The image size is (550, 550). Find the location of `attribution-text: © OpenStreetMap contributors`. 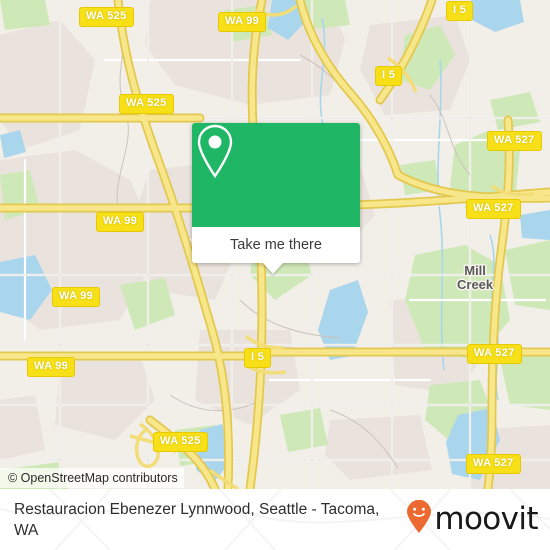

attribution-text: © OpenStreetMap contributors is located at coordinates (93, 478).